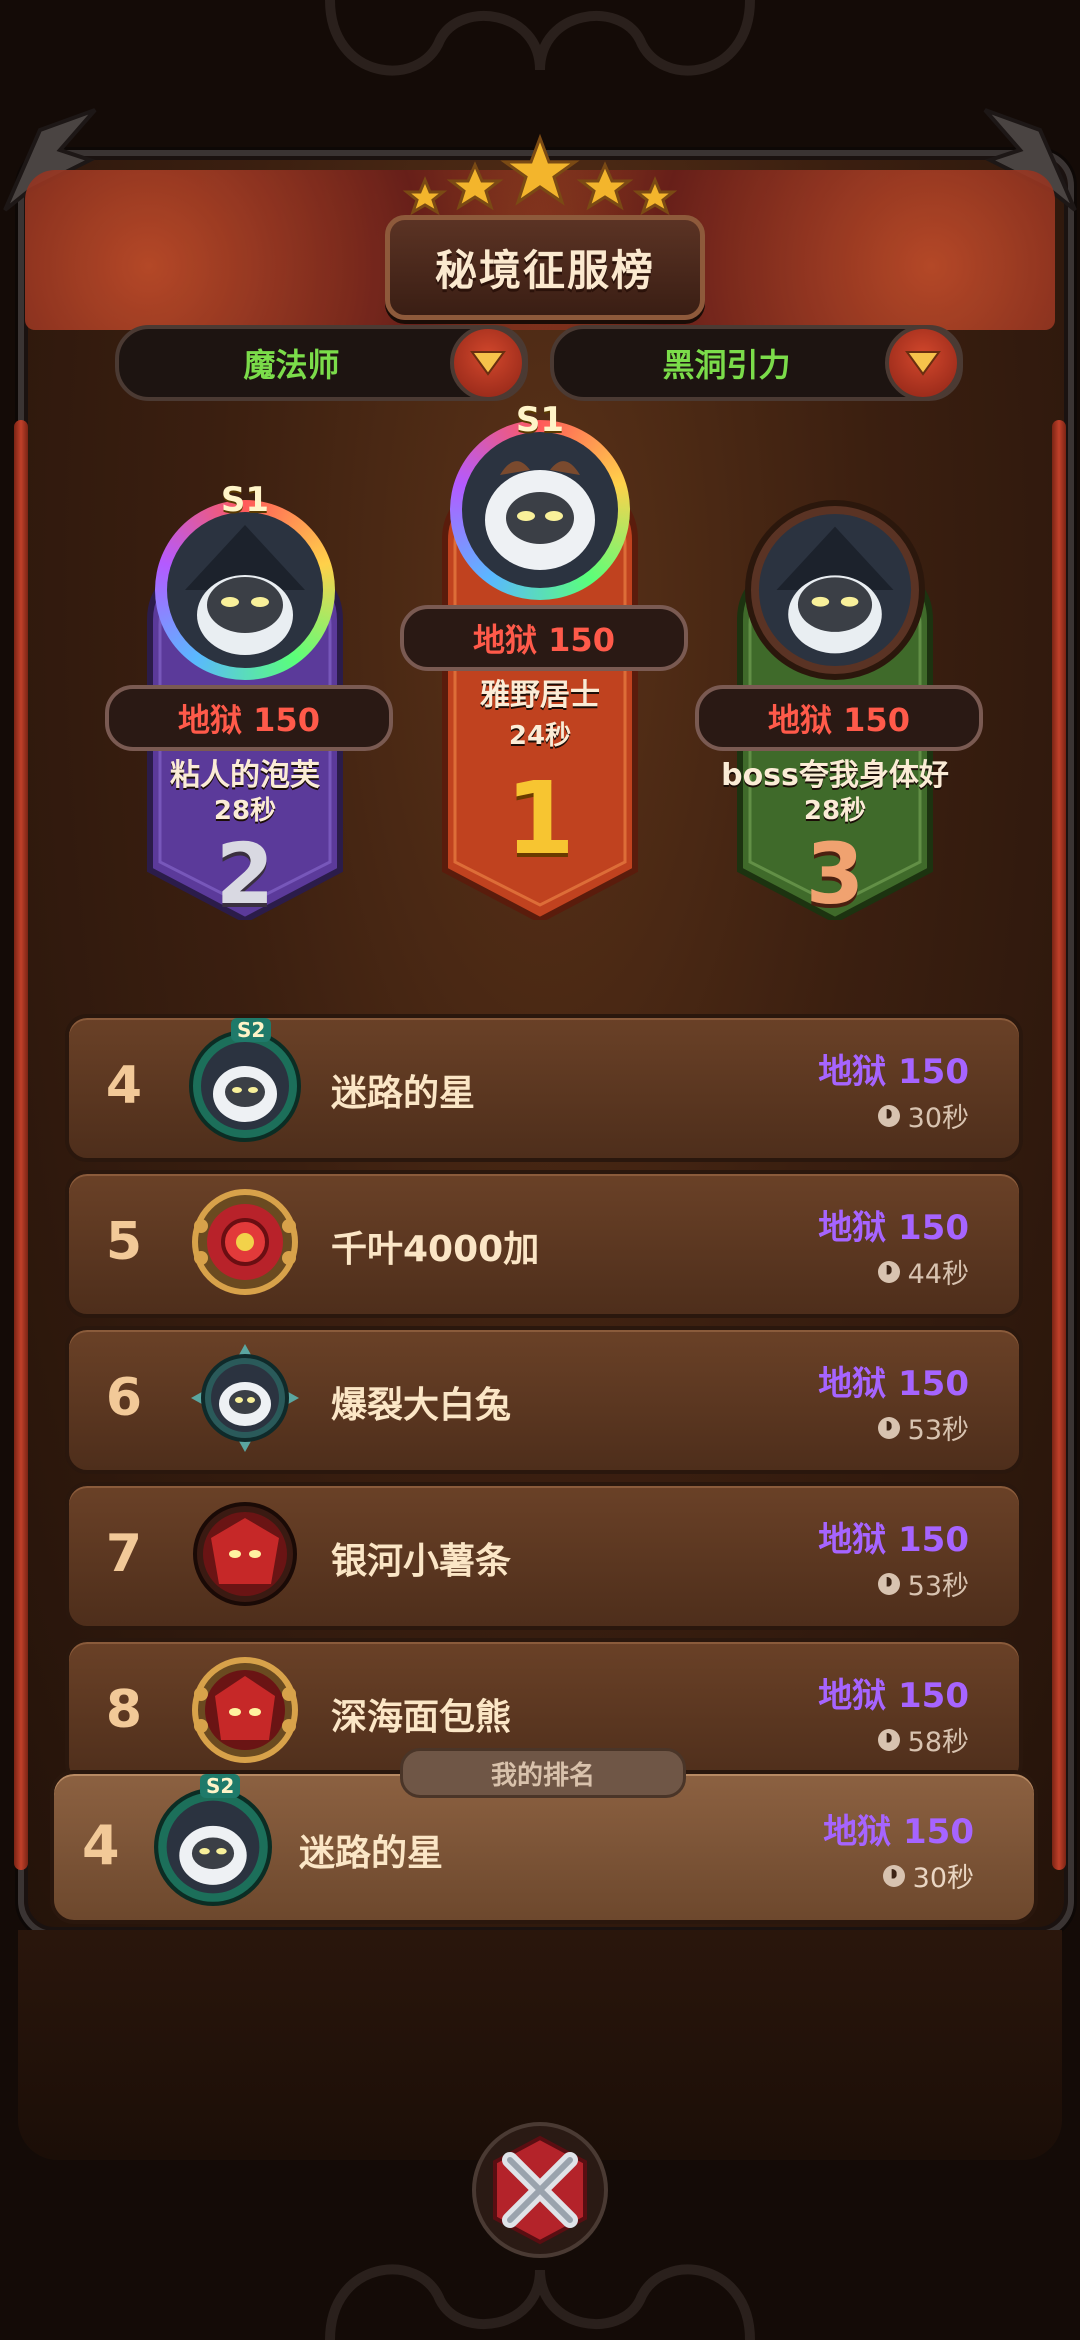  I want to click on rank-number: 7, so click(124, 1554).